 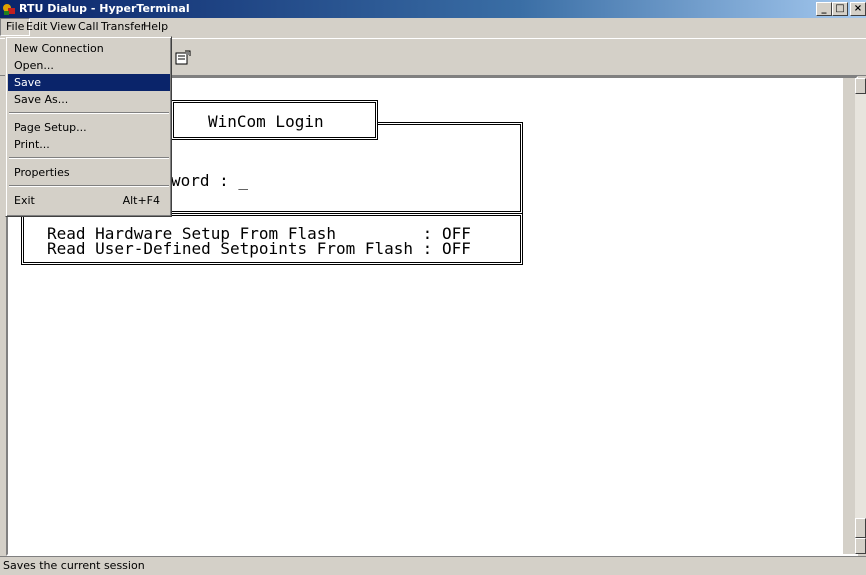 I want to click on login-title-box: WinCom Login, so click(x=274, y=120).